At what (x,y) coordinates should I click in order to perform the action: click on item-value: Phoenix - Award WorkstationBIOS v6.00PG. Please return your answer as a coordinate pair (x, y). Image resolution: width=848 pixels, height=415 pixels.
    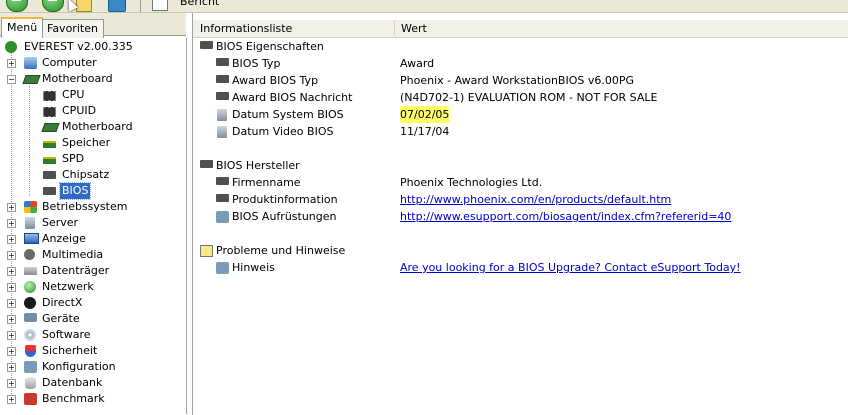
    Looking at the image, I should click on (517, 80).